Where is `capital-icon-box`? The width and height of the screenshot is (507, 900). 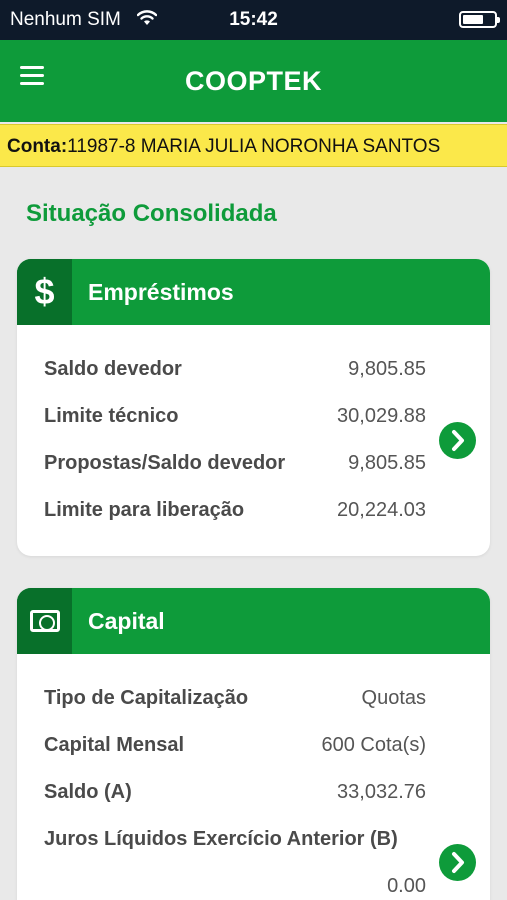
capital-icon-box is located at coordinates (44, 621).